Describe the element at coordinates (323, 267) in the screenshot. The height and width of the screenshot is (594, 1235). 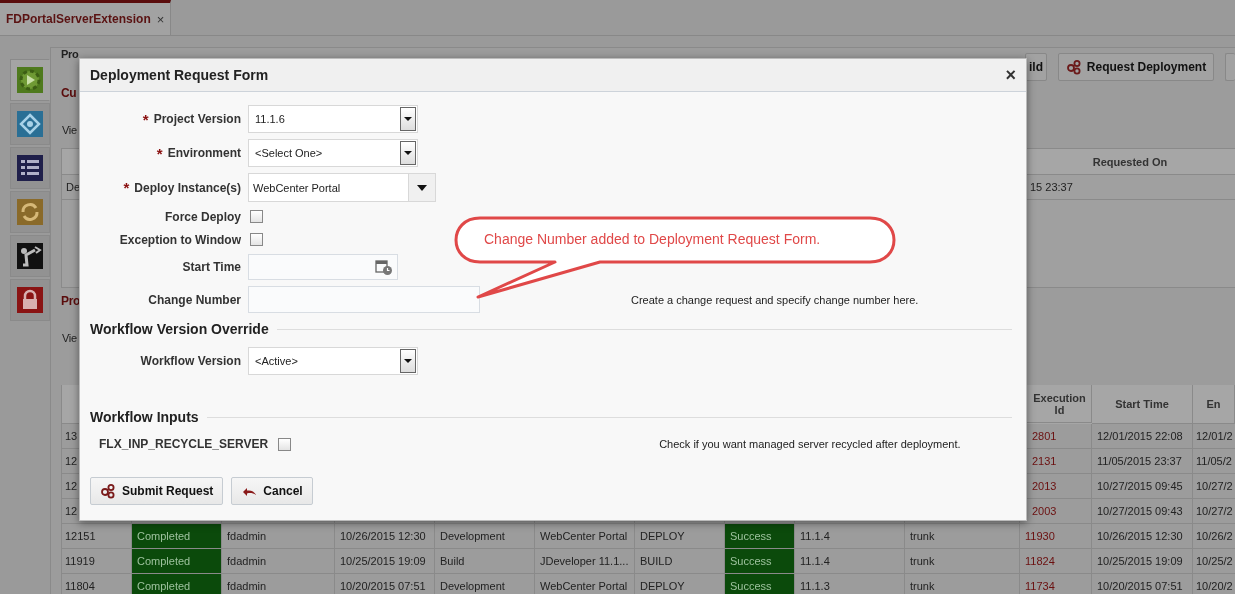
I see `date-time-field` at that location.